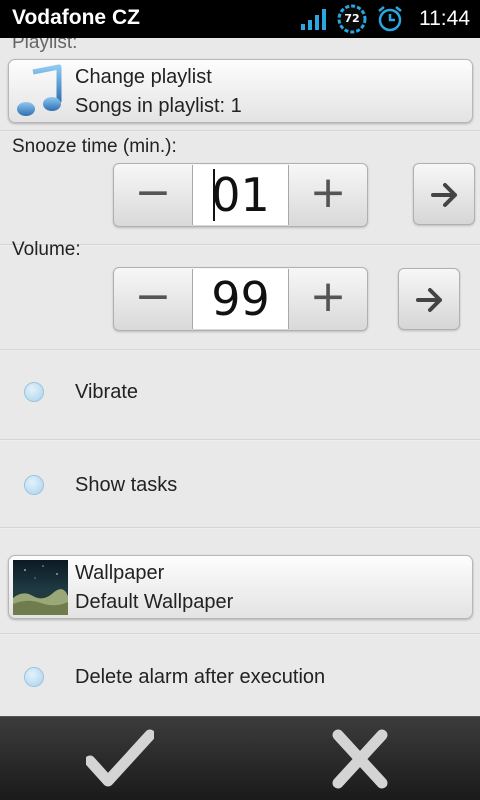 This screenshot has width=480, height=800. I want to click on close-icon, so click(360, 759).